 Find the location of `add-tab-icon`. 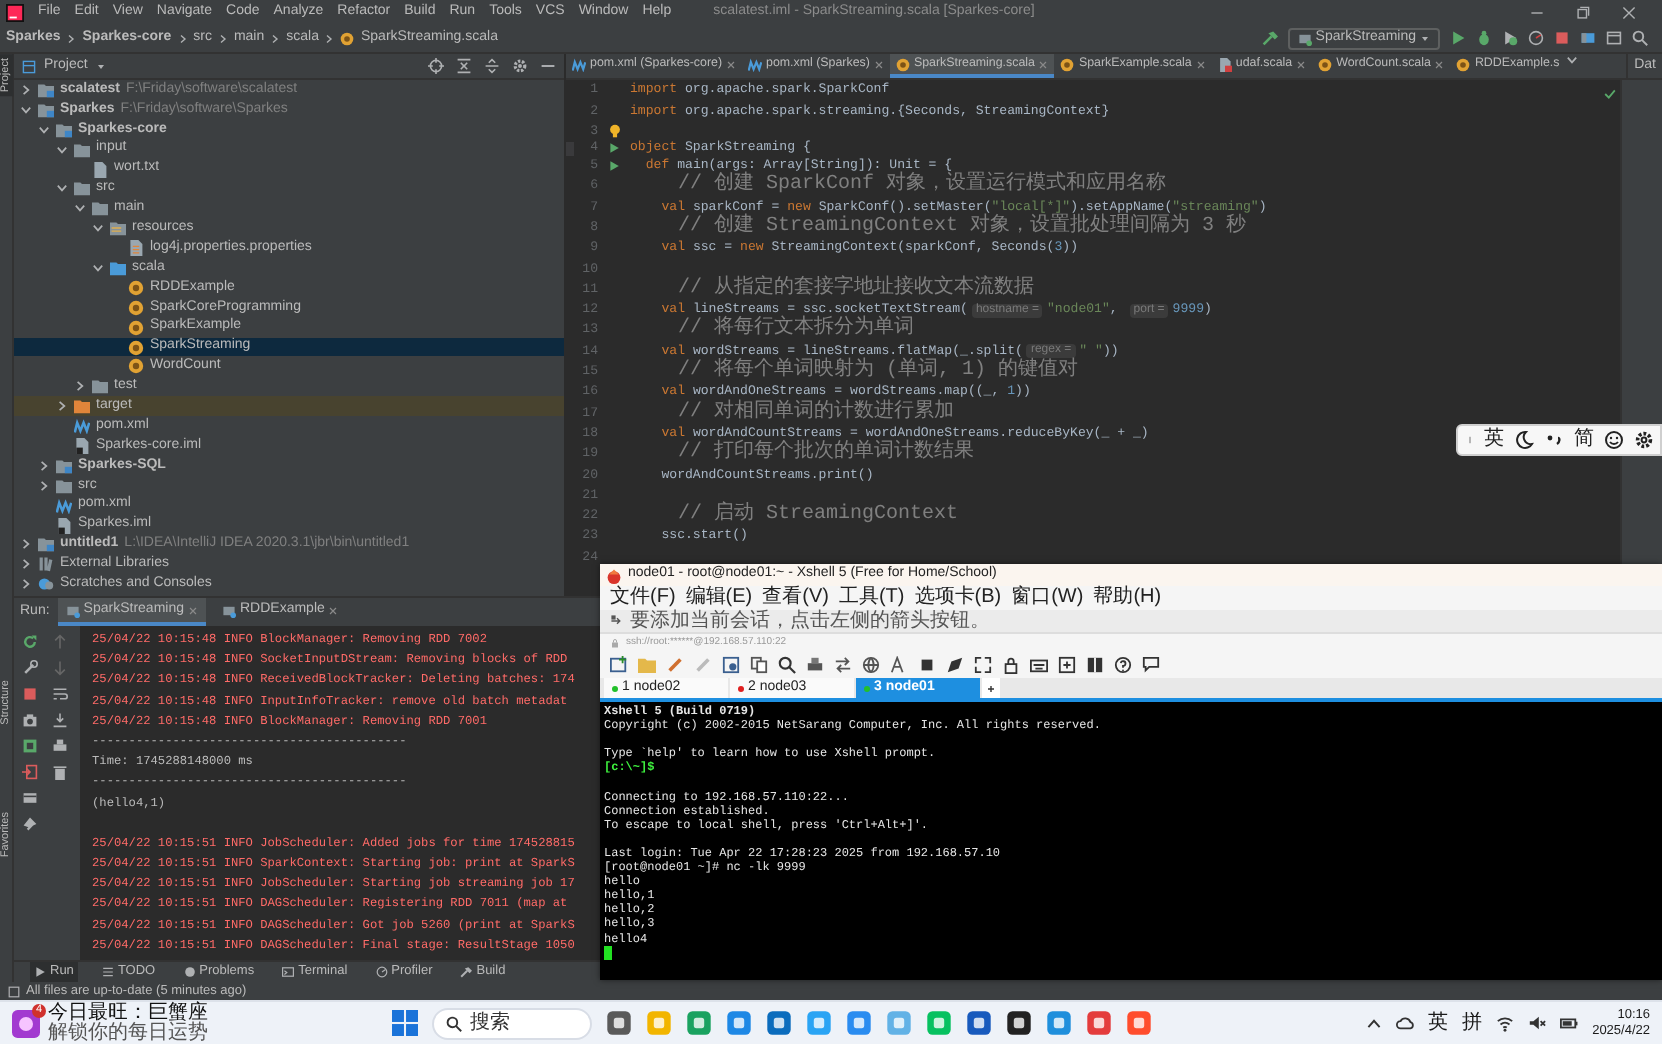

add-tab-icon is located at coordinates (1067, 664).